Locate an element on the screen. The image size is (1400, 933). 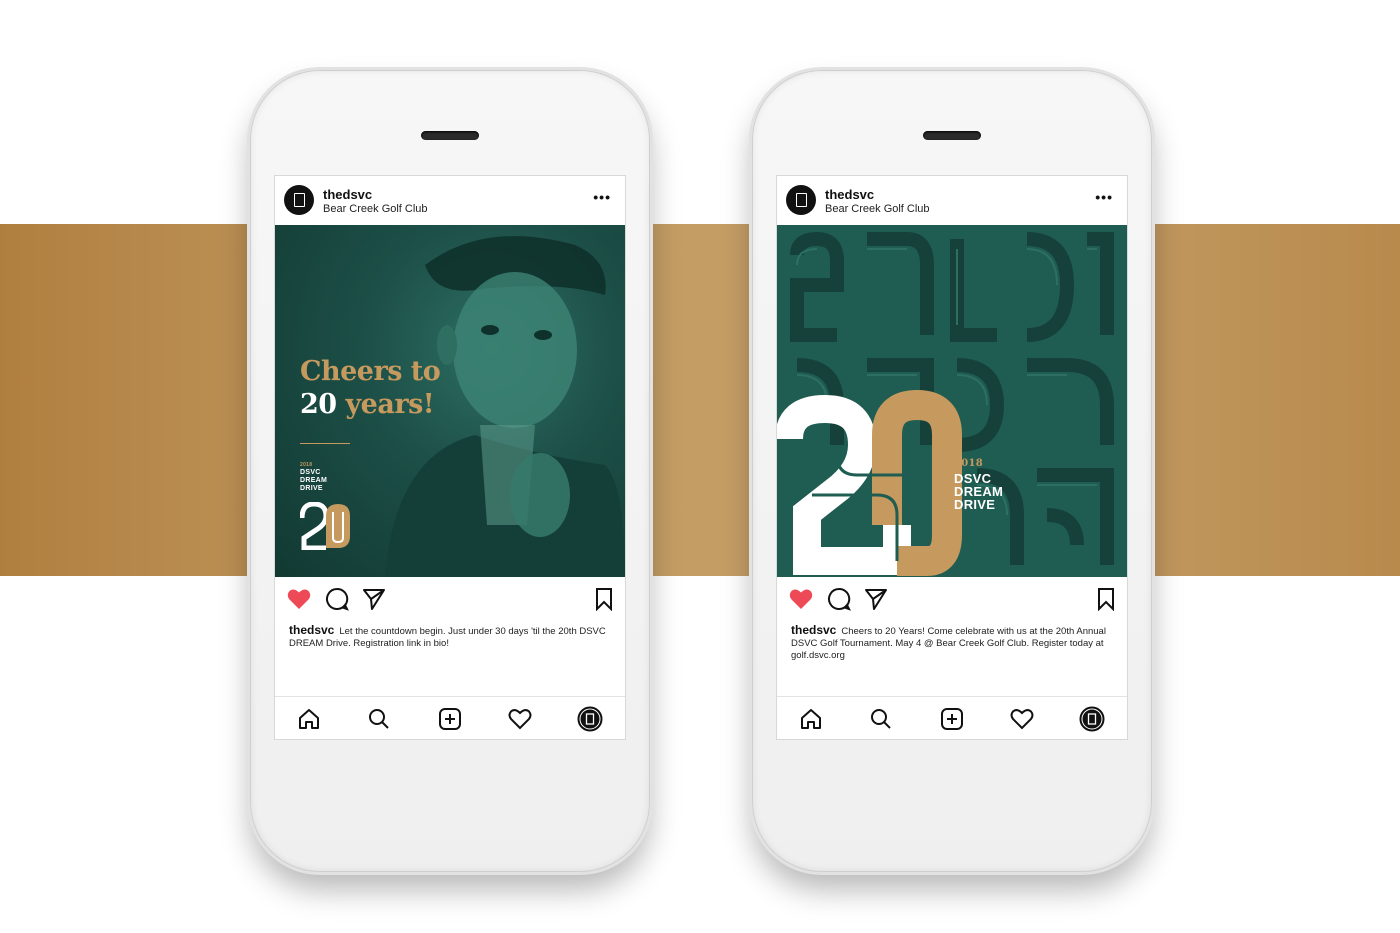
twenty-logo-mark is located at coordinates (325, 526).